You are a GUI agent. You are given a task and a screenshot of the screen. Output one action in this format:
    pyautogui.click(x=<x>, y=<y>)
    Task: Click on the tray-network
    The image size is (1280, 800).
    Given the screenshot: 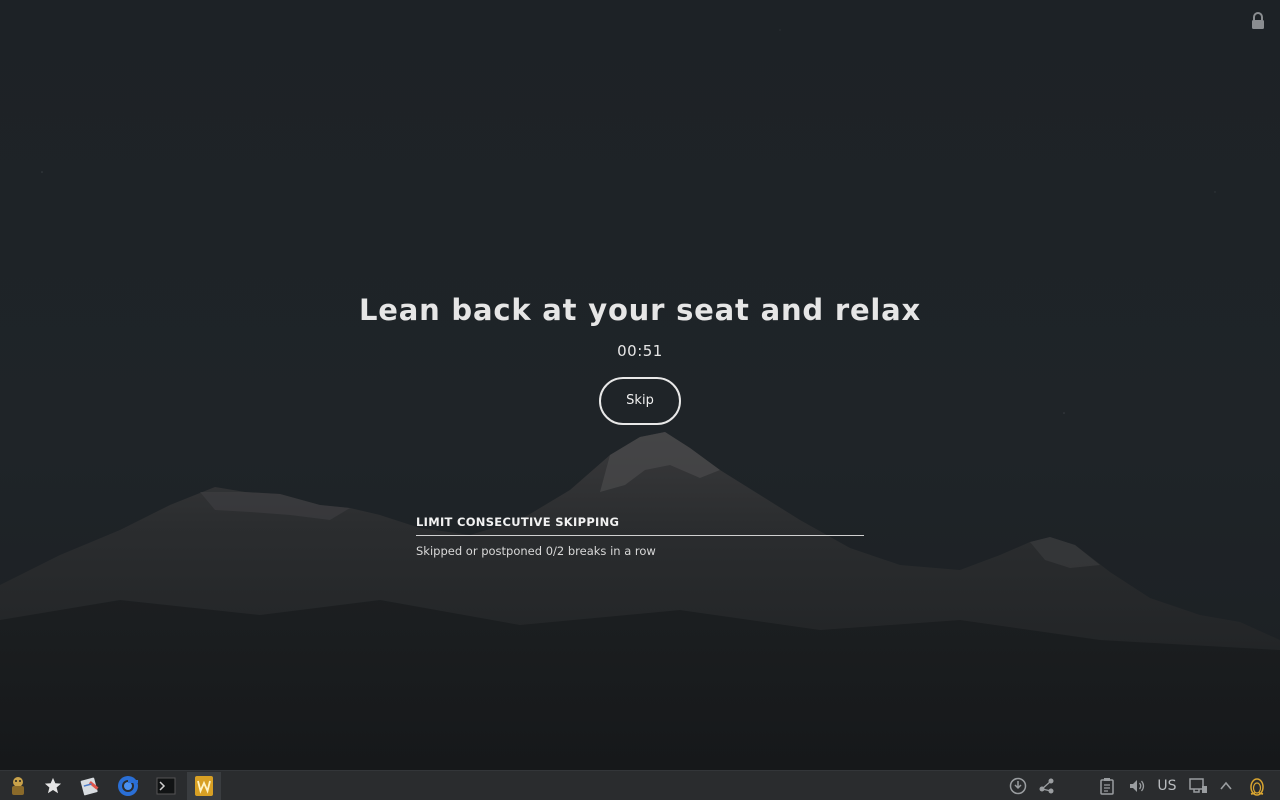 What is the action you would take?
    pyautogui.click(x=1198, y=786)
    